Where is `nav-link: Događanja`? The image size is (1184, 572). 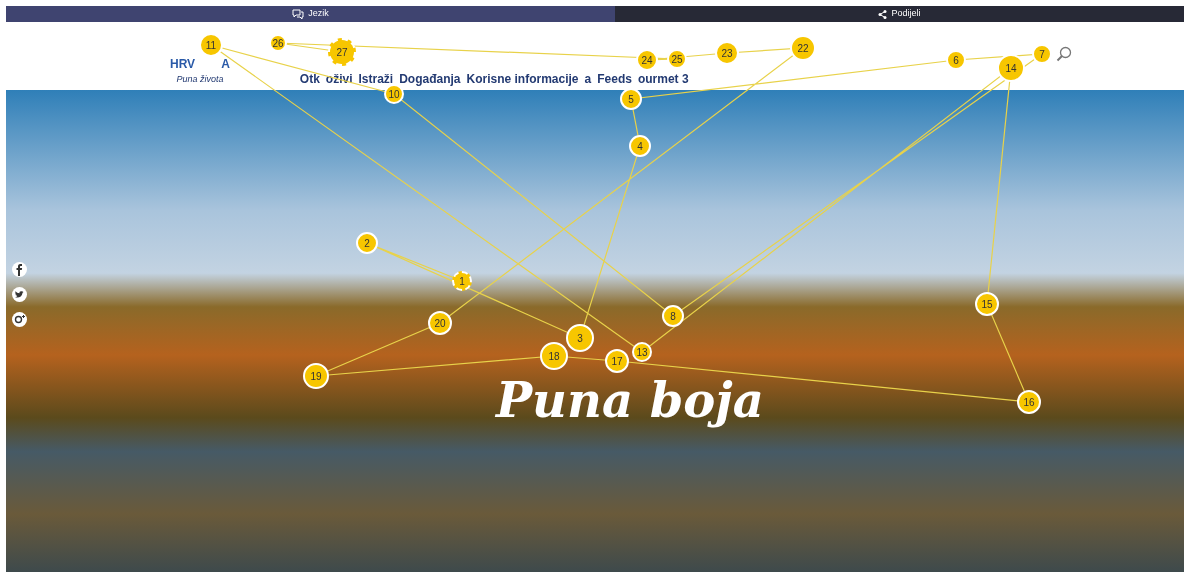
nav-link: Događanja is located at coordinates (430, 79).